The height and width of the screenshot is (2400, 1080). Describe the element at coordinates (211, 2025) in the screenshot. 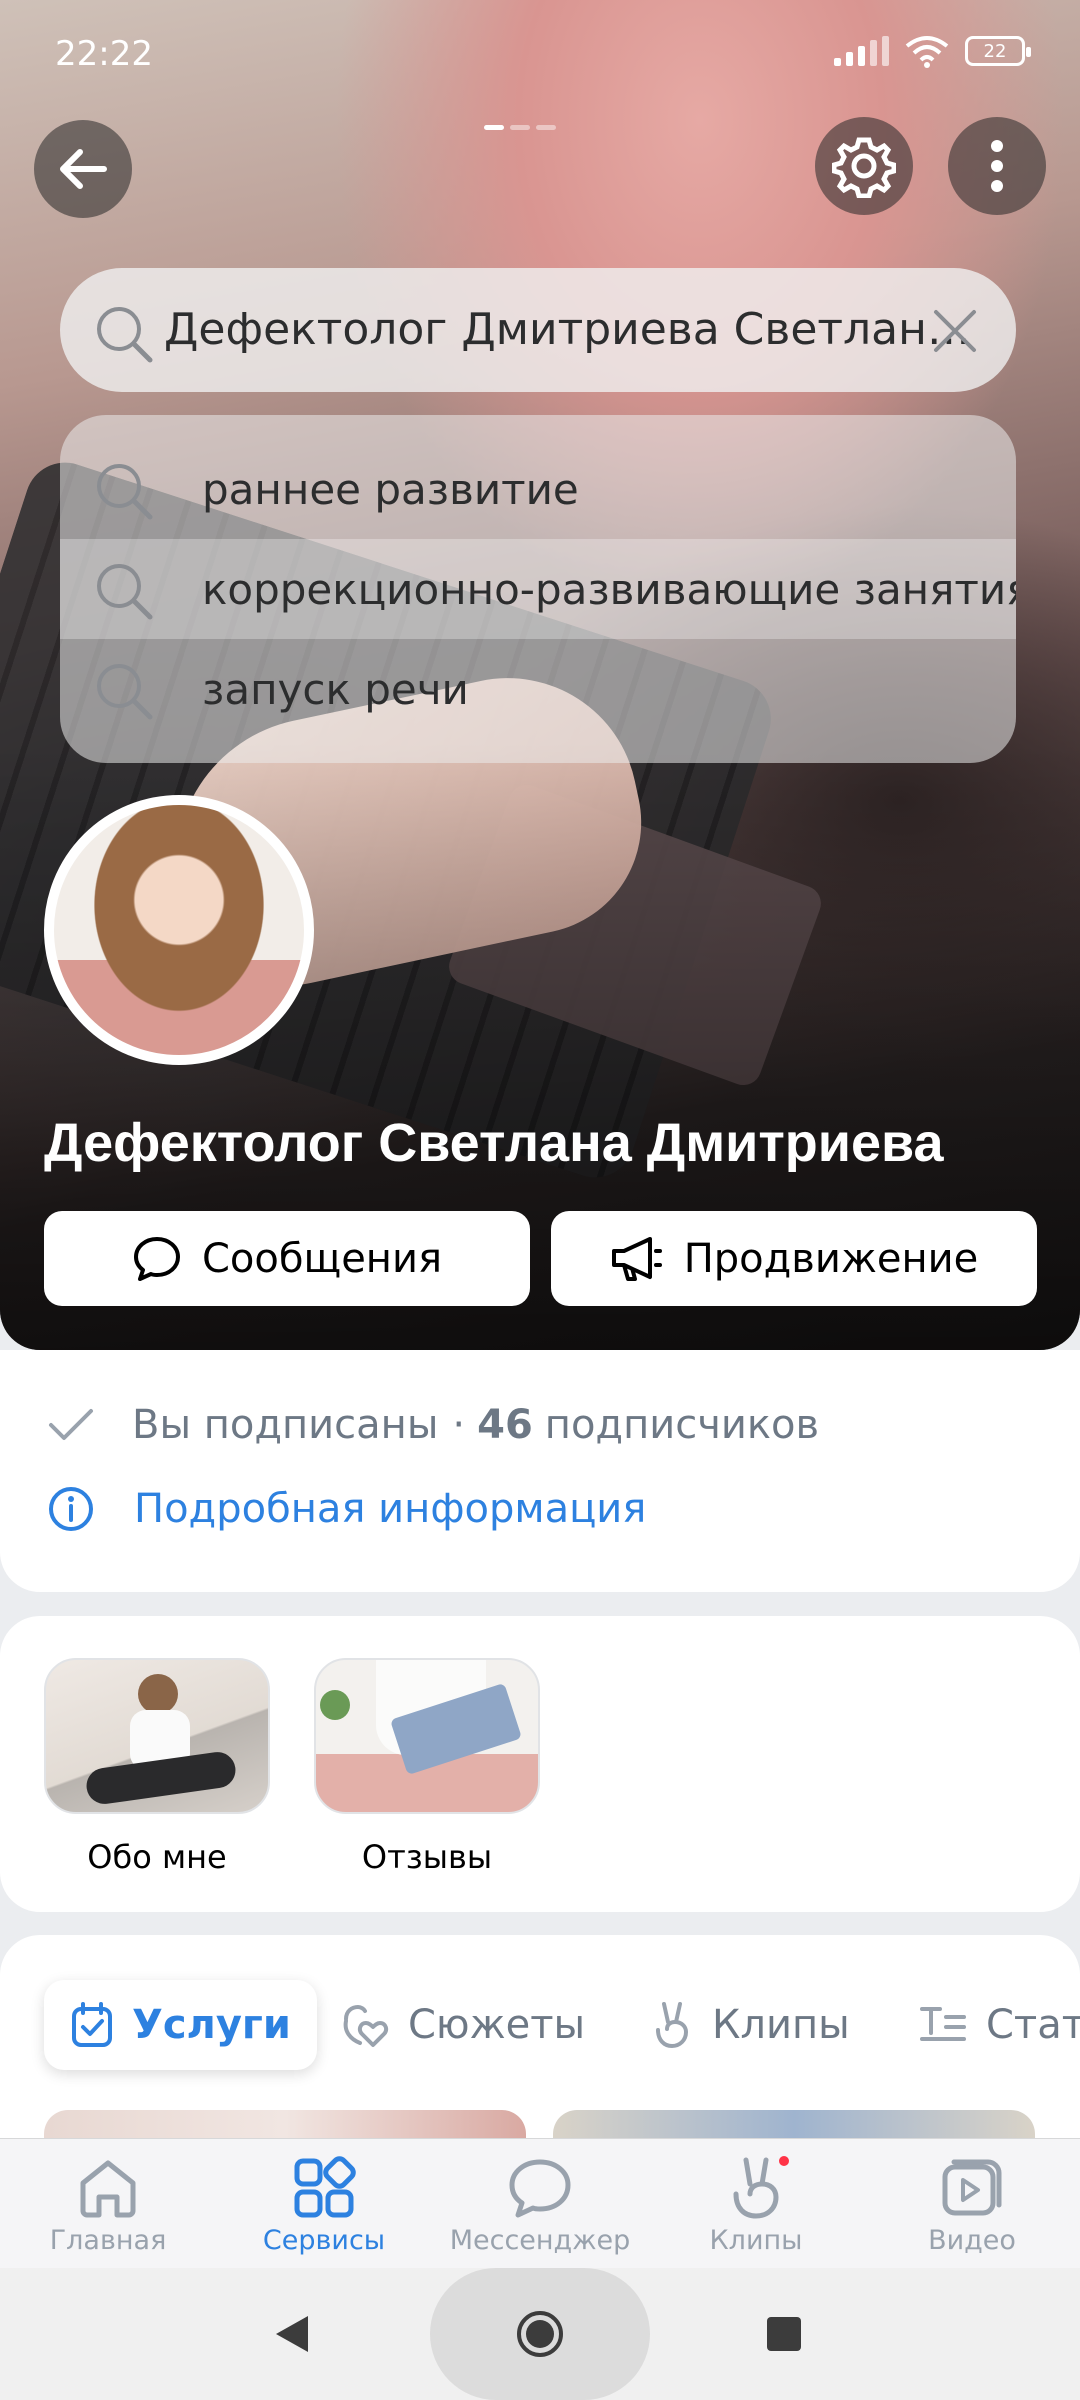

I see `tab-label: Услуги` at that location.